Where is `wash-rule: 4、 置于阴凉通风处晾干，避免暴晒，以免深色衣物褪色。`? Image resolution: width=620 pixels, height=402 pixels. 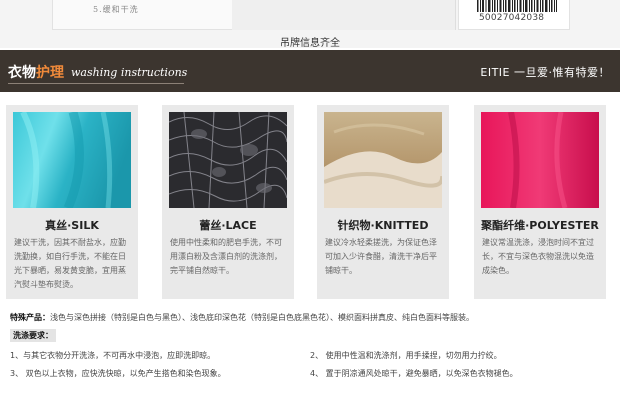 wash-rule: 4、 置于阴凉通风处晾干，避免暴晒，以免深色衣物褪色。 is located at coordinates (414, 373).